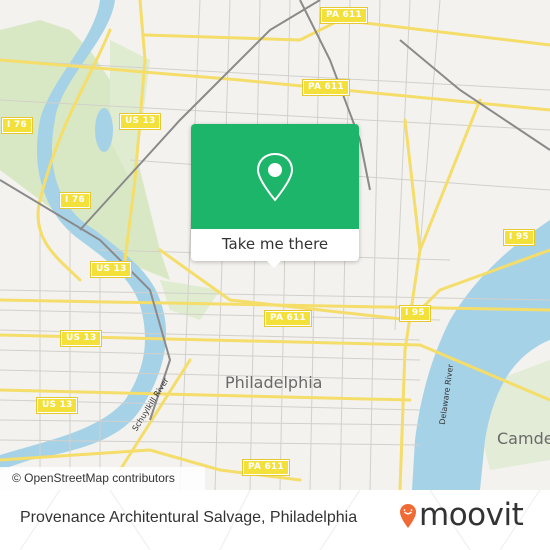 This screenshot has width=550, height=550. I want to click on popup-header, so click(275, 176).